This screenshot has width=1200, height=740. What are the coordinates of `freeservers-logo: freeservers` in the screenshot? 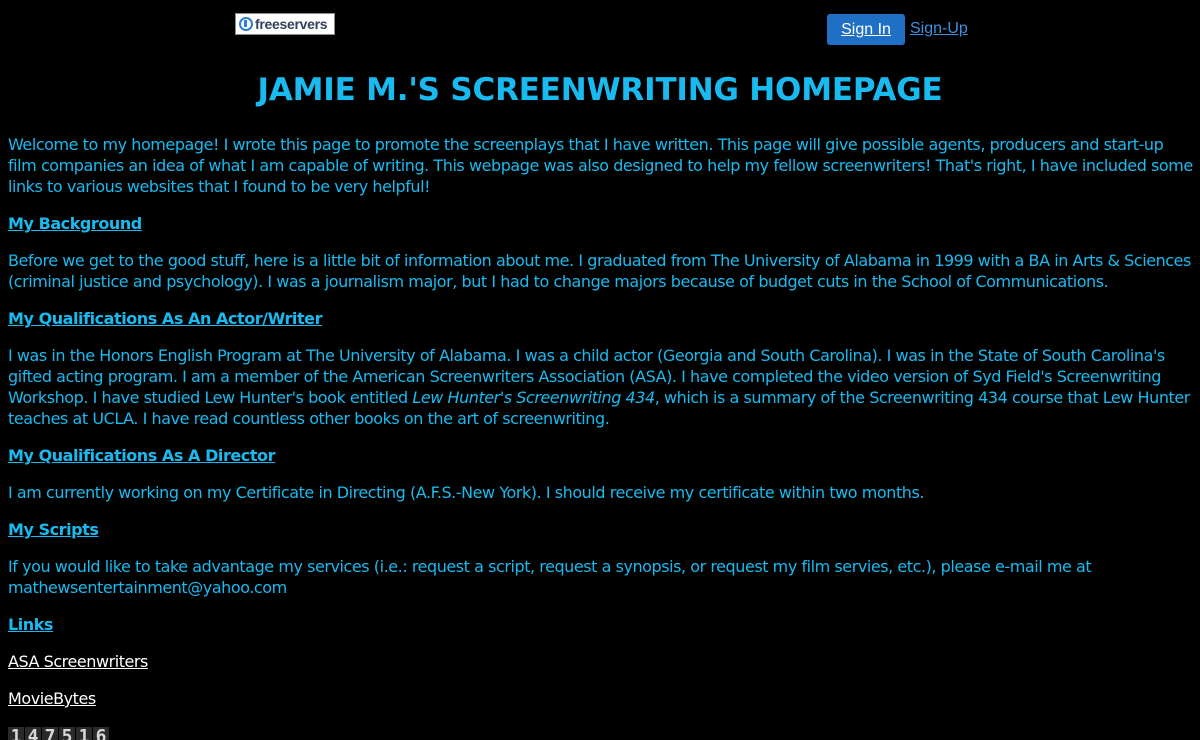 It's located at (285, 24).